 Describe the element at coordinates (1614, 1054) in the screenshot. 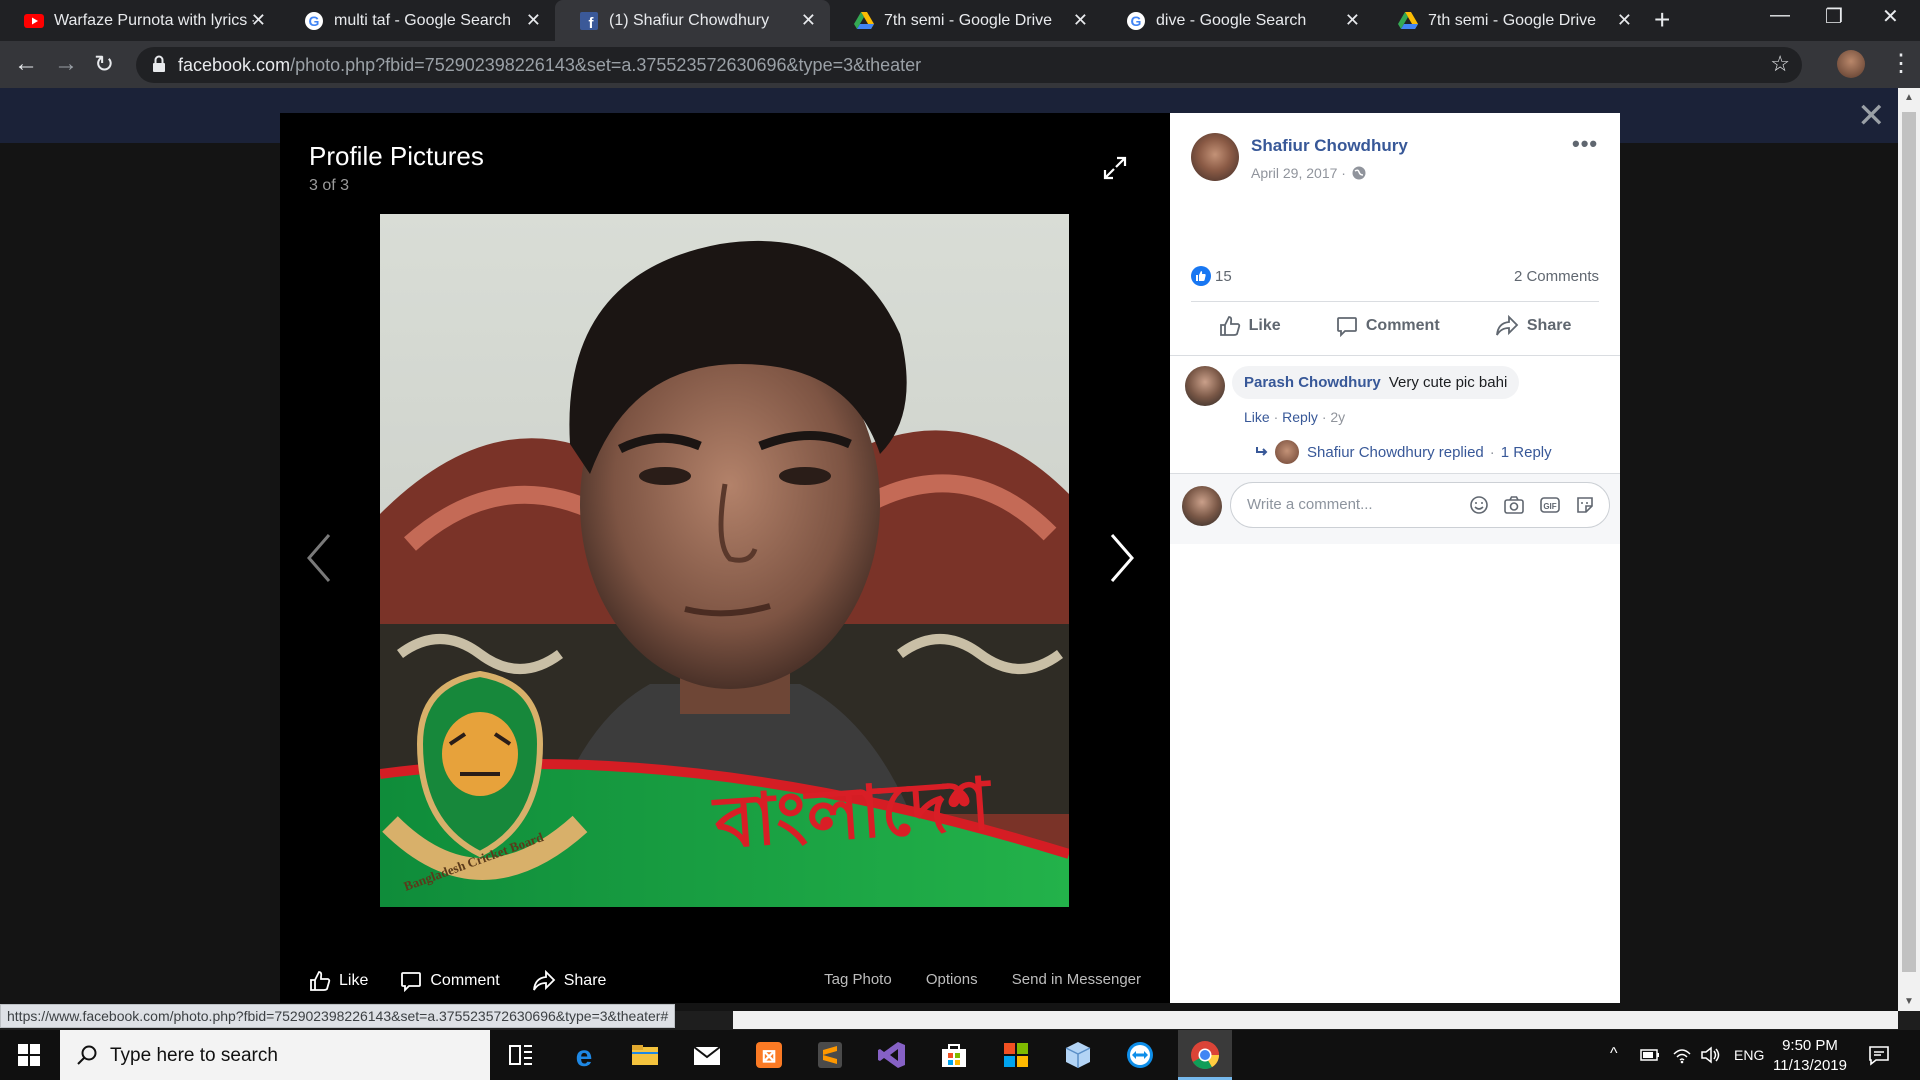

I see `chevron-up-icon: ^` at that location.